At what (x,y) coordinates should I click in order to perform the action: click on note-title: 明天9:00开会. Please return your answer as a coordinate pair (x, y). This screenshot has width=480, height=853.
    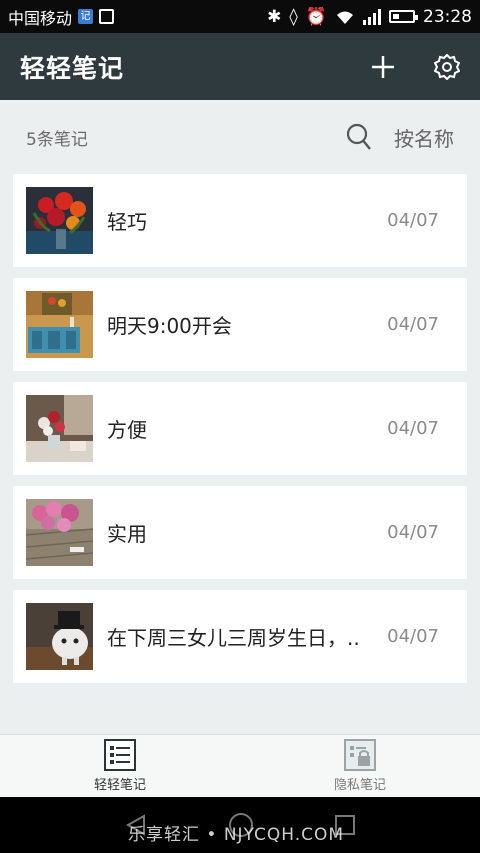
    Looking at the image, I should click on (169, 326).